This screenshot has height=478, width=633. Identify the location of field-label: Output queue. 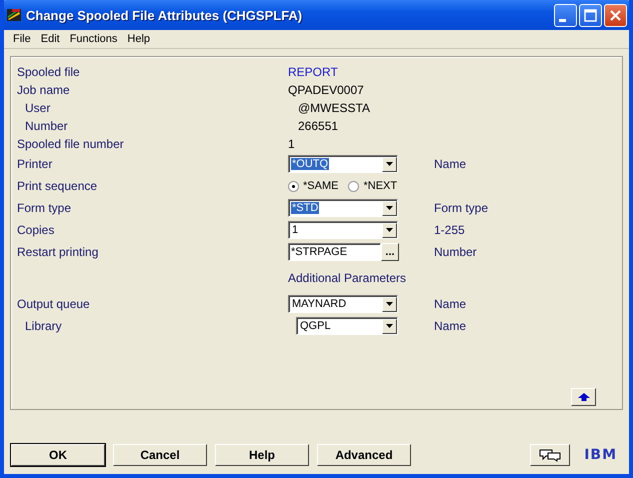
(54, 304).